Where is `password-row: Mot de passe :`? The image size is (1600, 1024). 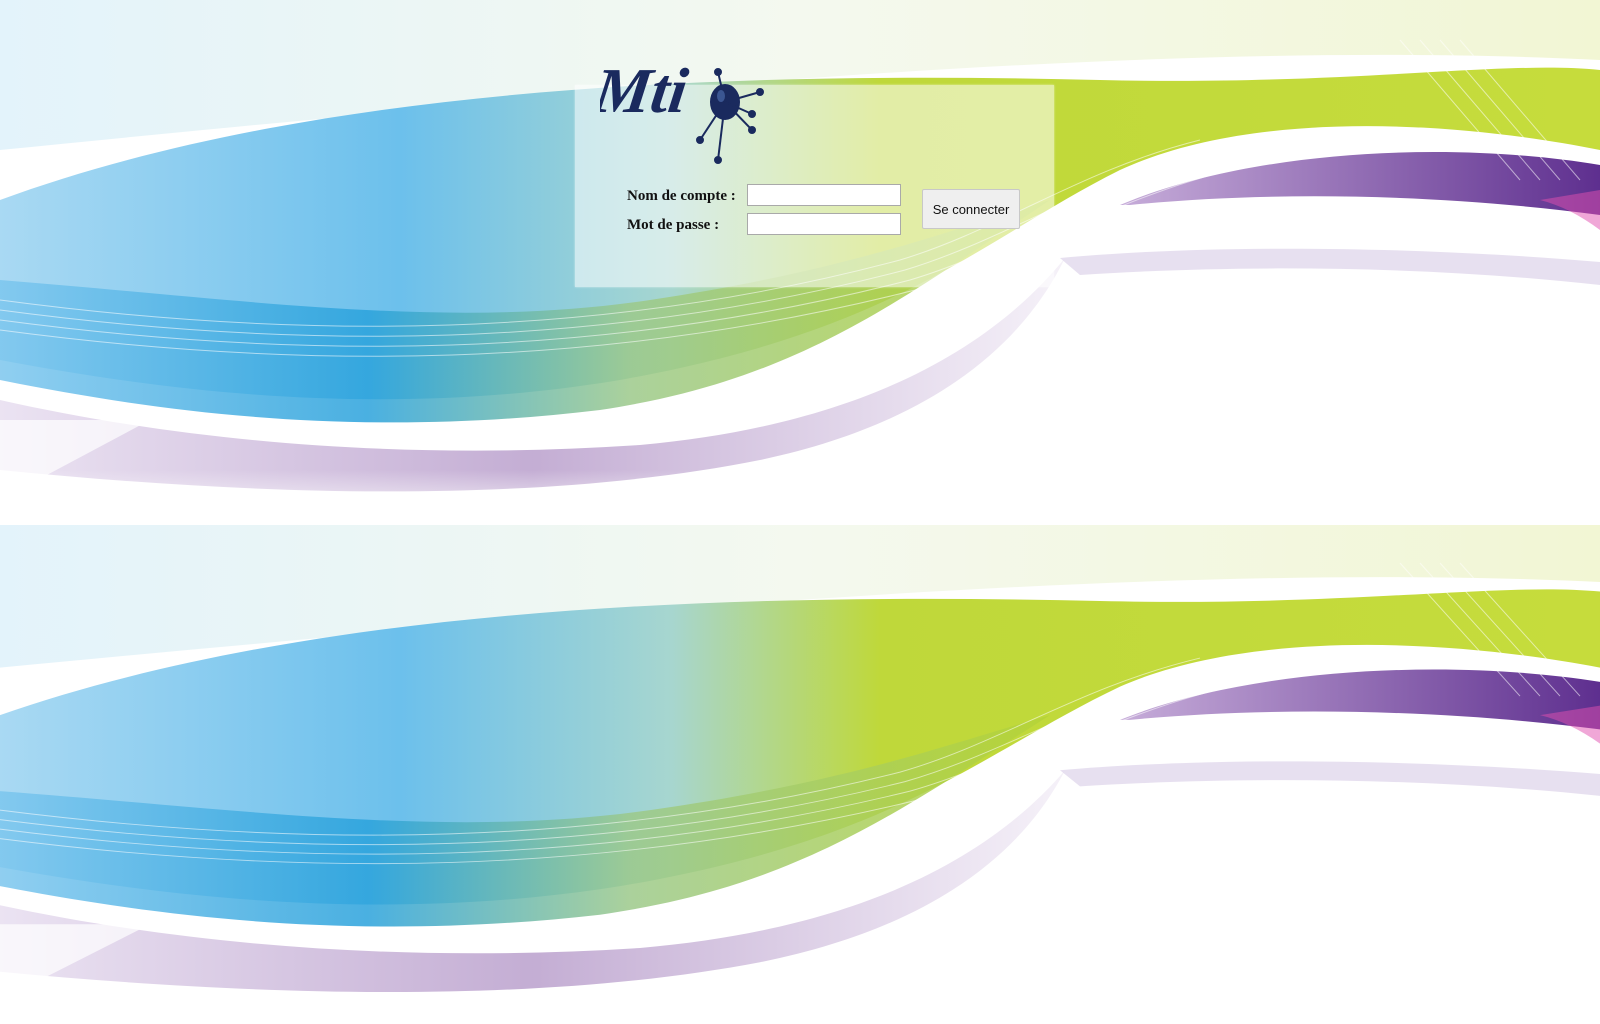 password-row: Mot de passe : is located at coordinates (764, 225).